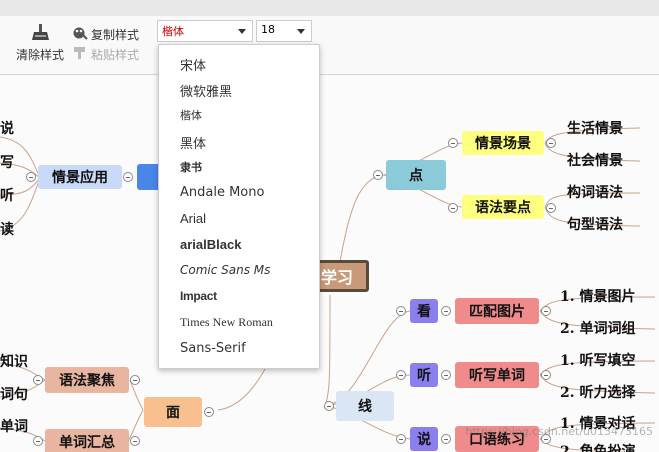 This screenshot has width=659, height=452. I want to click on node-line-leaf: 1. 情景图片, so click(598, 296).